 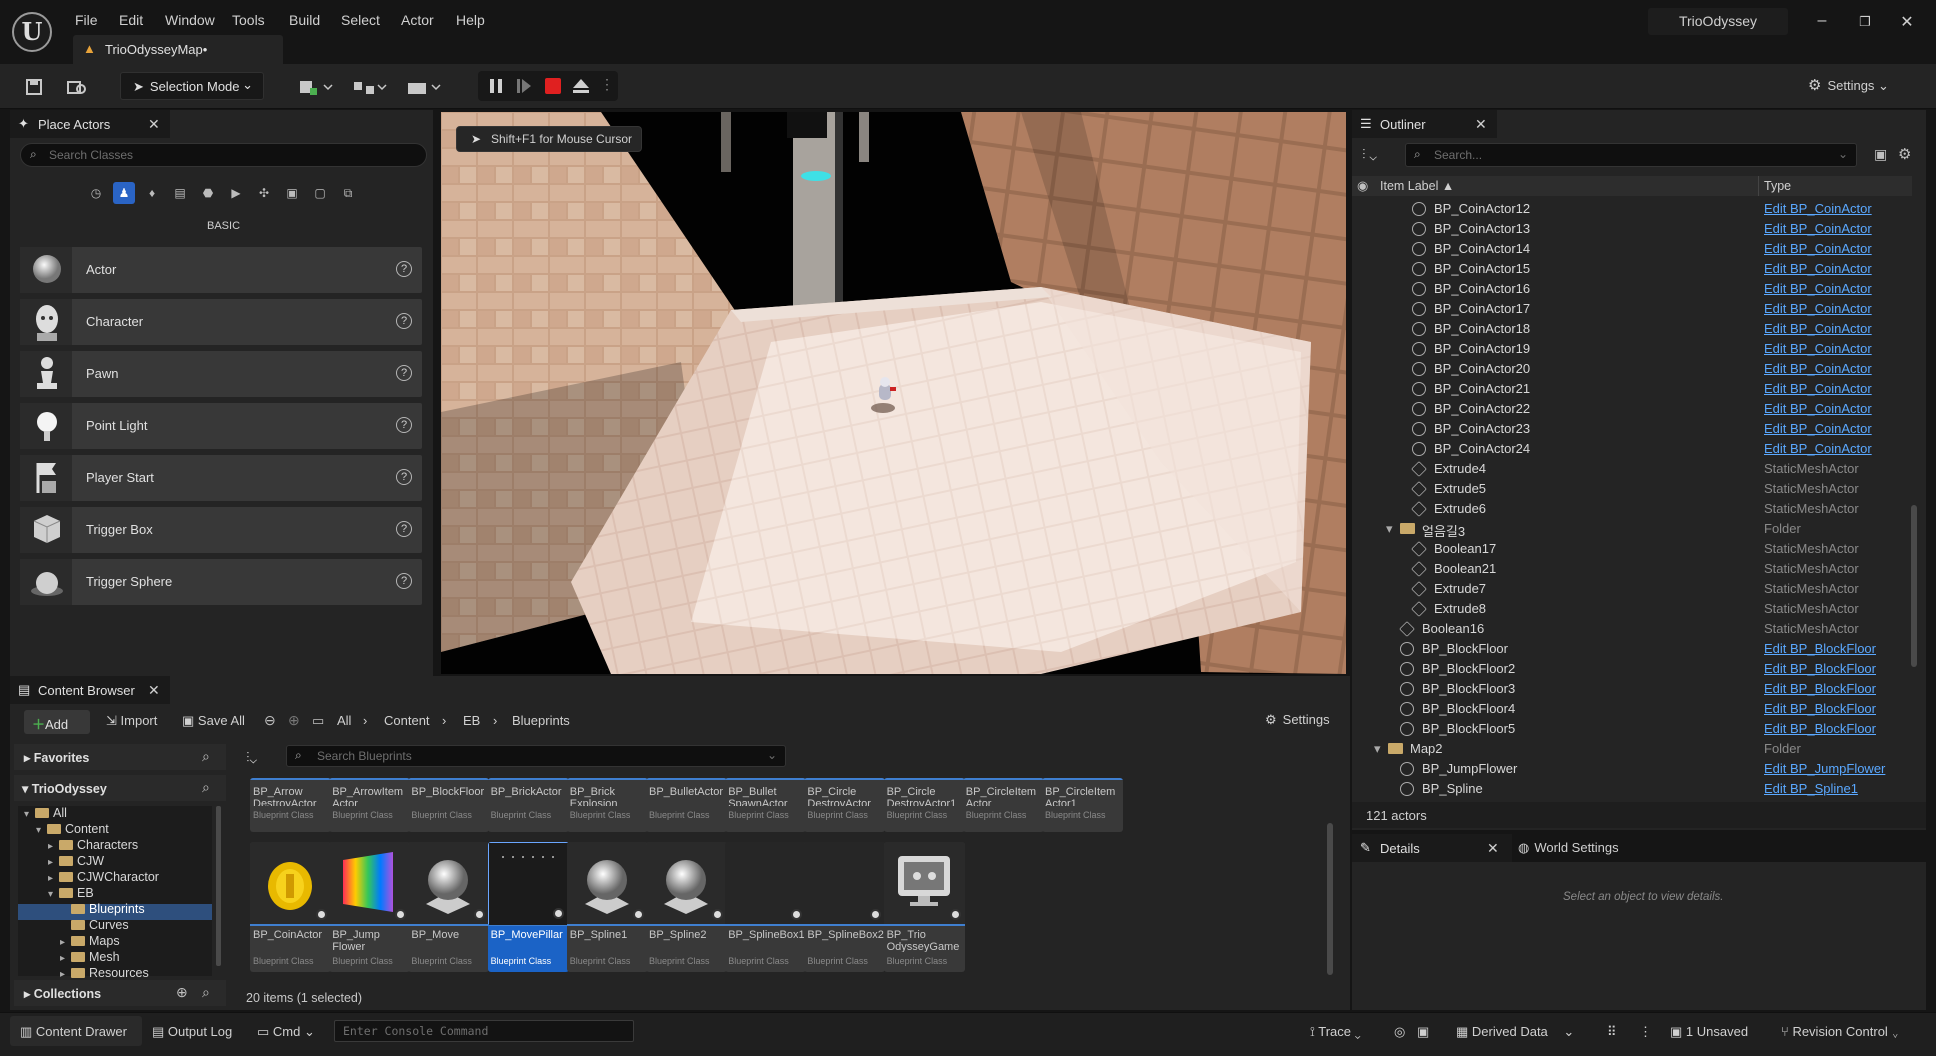 What do you see at coordinates (1914, 586) in the screenshot?
I see `outliner-scrollbar` at bounding box center [1914, 586].